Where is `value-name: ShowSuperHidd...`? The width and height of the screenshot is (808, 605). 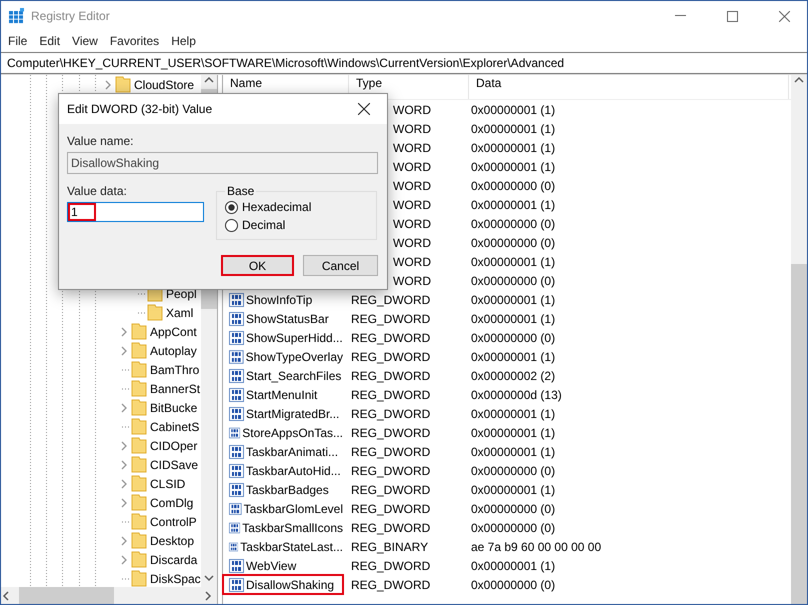 value-name: ShowSuperHidd... is located at coordinates (283, 337).